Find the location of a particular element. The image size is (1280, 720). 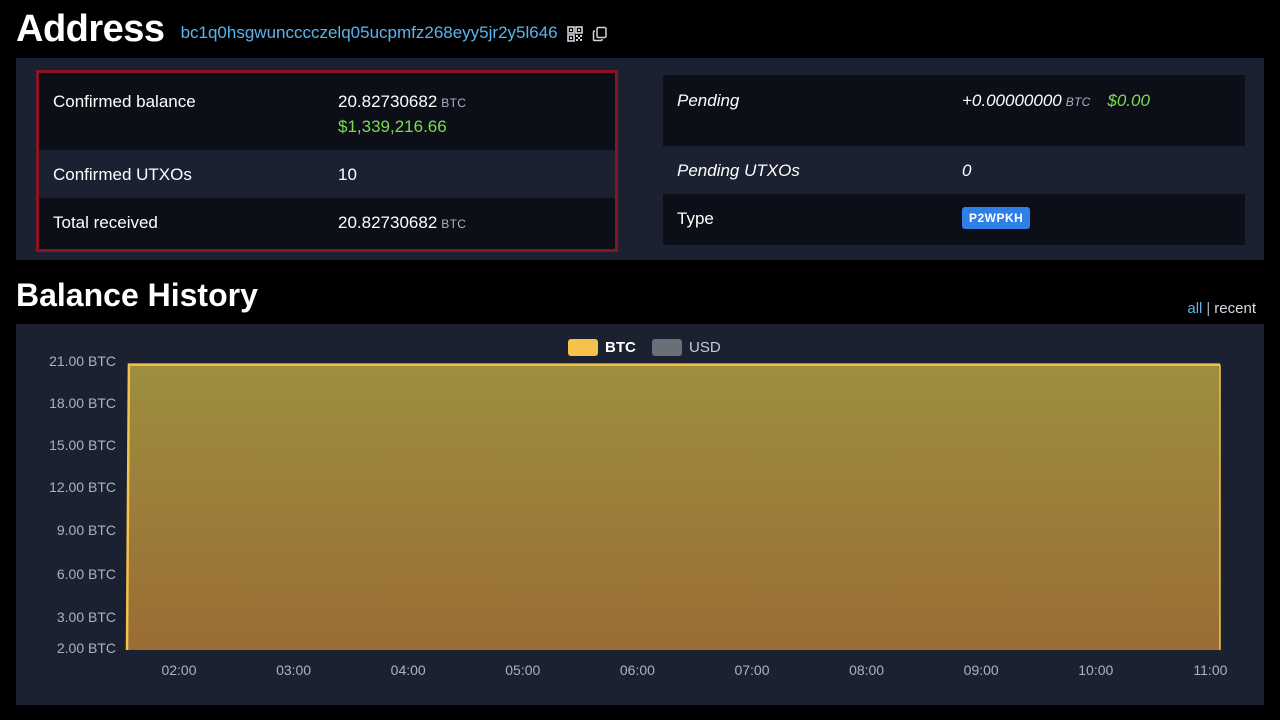

x-tick-label: 08:00 is located at coordinates (866, 670).